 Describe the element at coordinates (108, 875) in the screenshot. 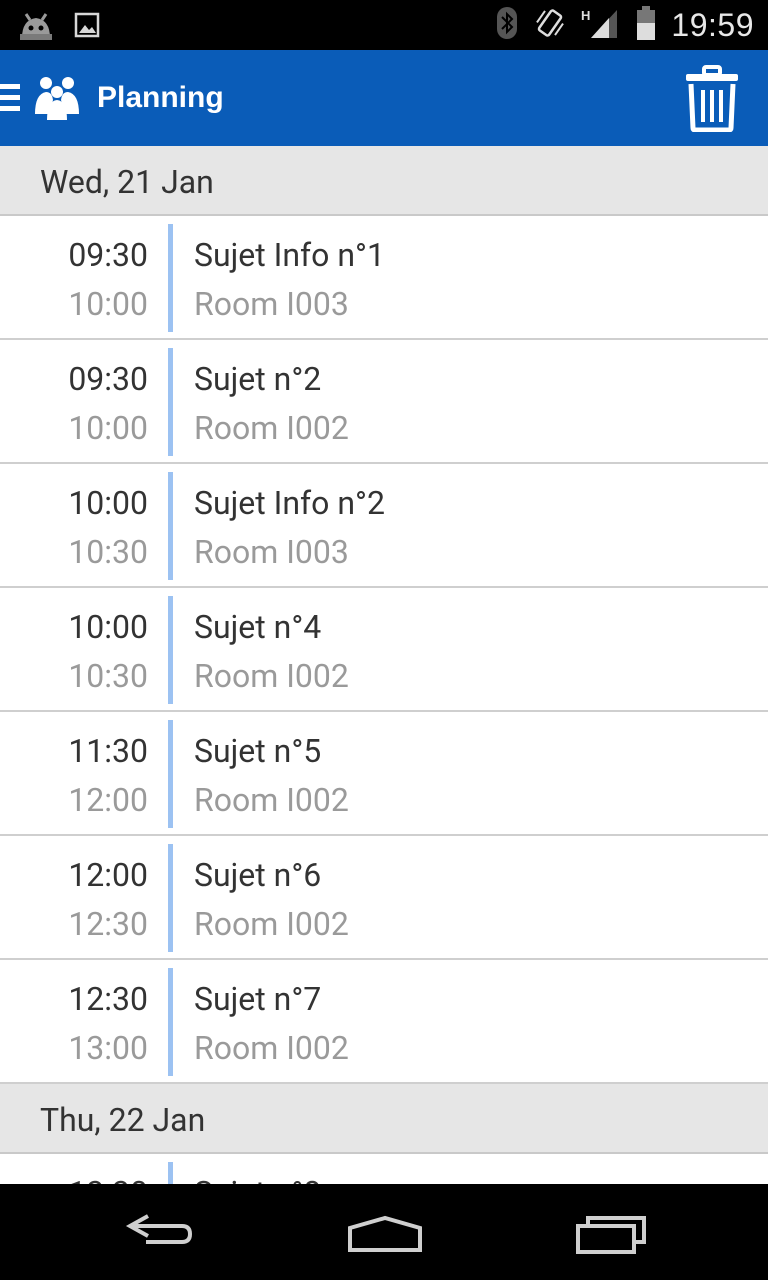

I see `start-time: 12:00` at that location.